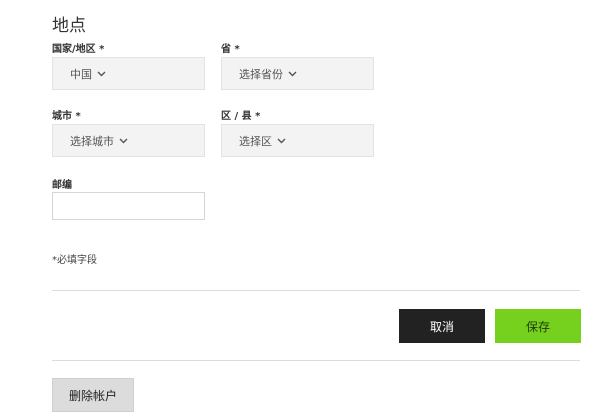 This screenshot has width=611, height=418. Describe the element at coordinates (66, 116) in the screenshot. I see `city-label: 城市 *` at that location.